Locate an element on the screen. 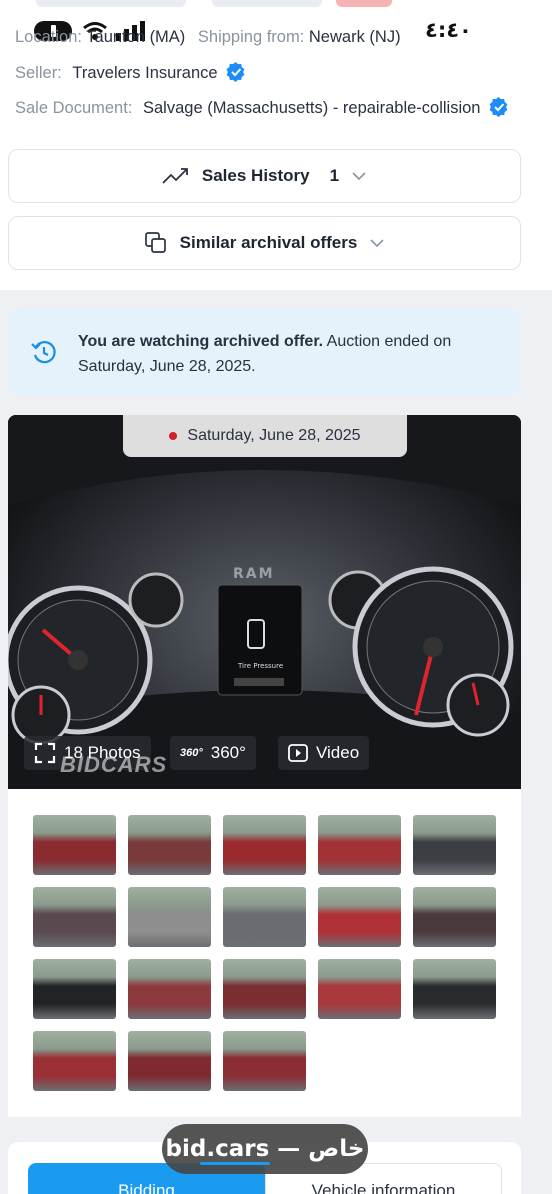  trending-up-icon is located at coordinates (175, 176).